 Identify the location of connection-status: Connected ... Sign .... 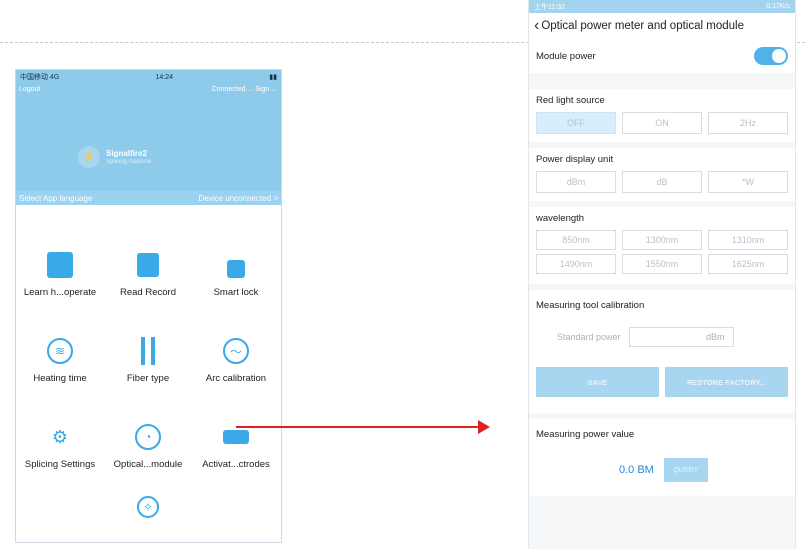
(244, 89).